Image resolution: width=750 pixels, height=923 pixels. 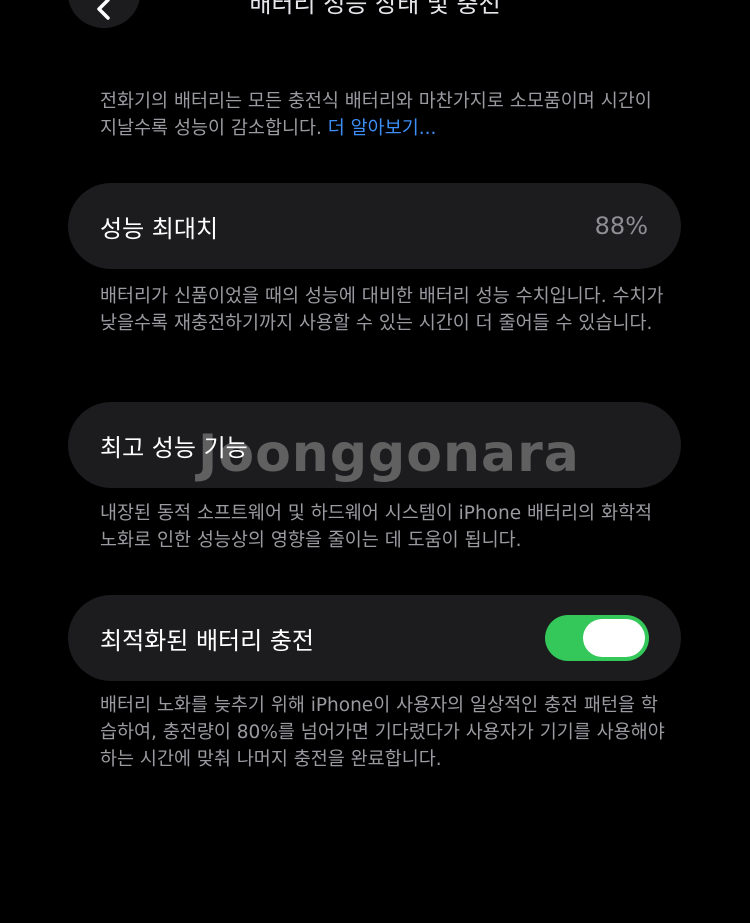 I want to click on watermark: Joonggonara, so click(x=389, y=454).